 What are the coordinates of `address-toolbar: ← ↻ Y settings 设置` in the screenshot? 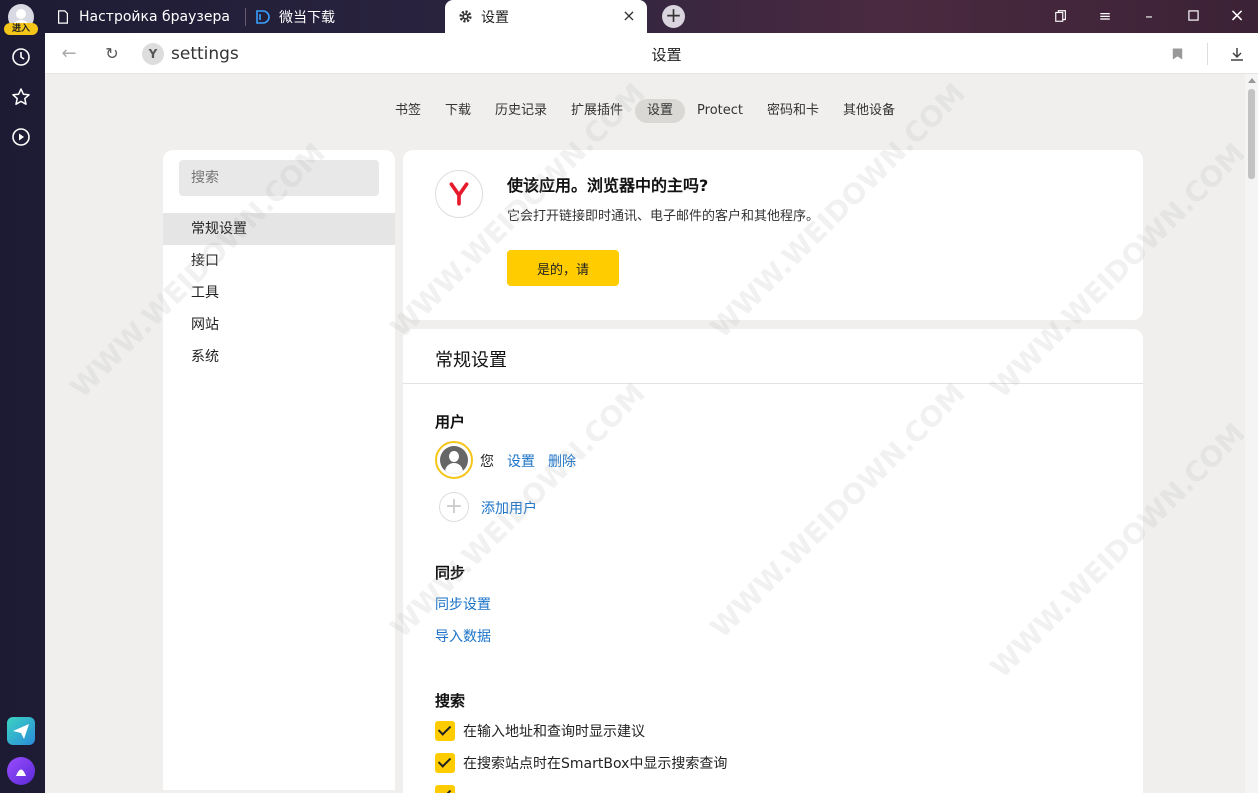 It's located at (651, 53).